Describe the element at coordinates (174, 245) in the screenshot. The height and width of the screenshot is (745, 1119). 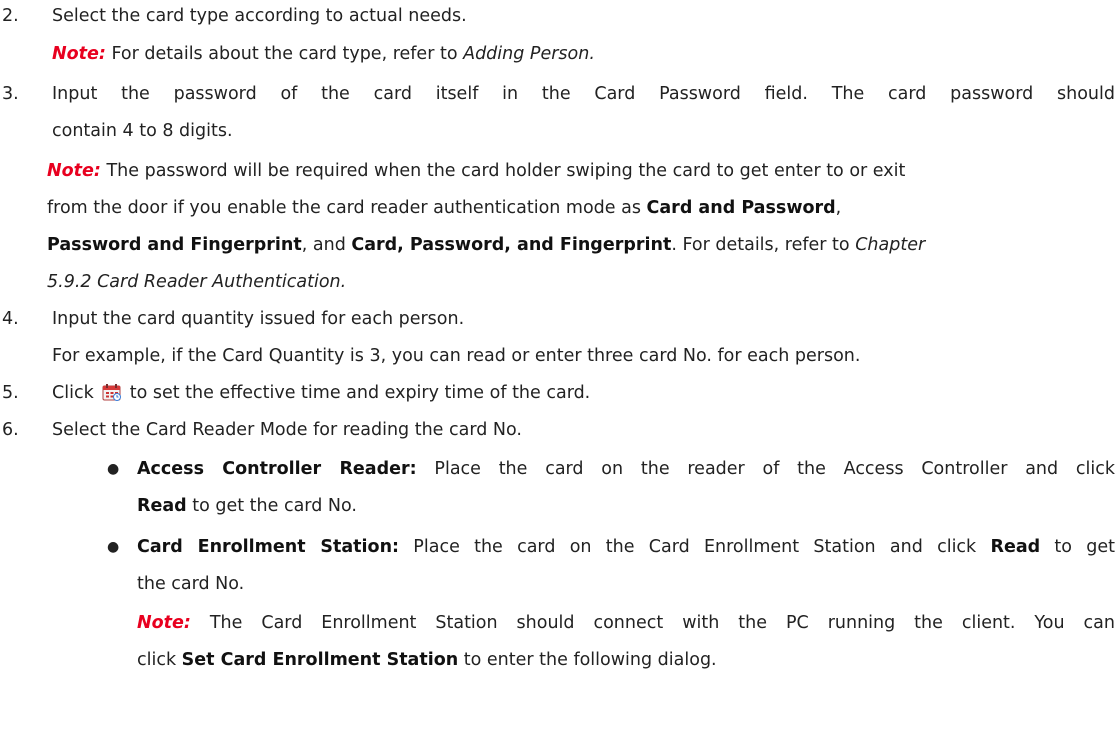
I see `mode-term: Password and Fingerprint` at that location.